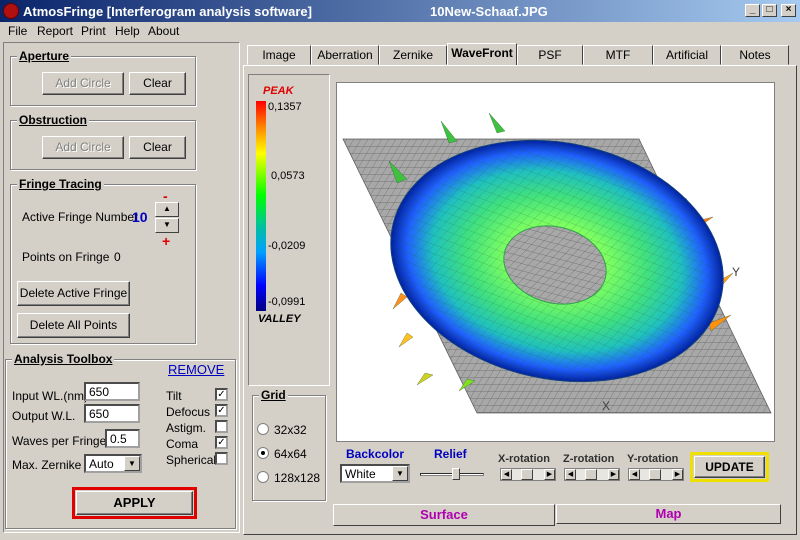 This screenshot has height=540, width=800. I want to click on input-wl-field: 650, so click(112, 391).